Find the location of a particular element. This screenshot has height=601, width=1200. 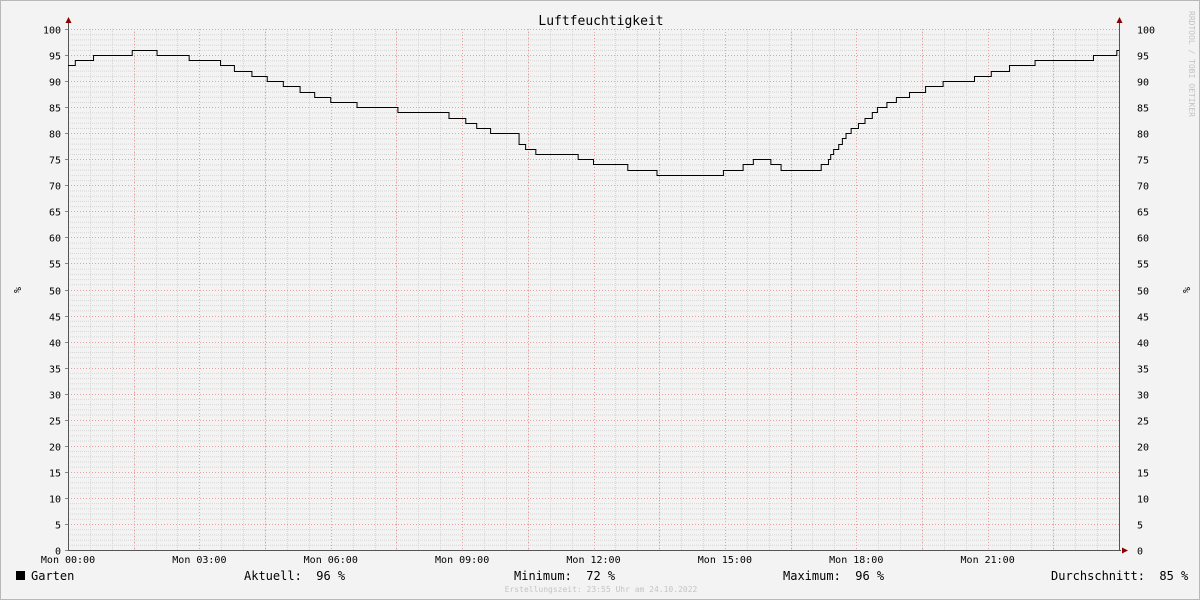

y-tick-label-left: 35 is located at coordinates (55, 370).